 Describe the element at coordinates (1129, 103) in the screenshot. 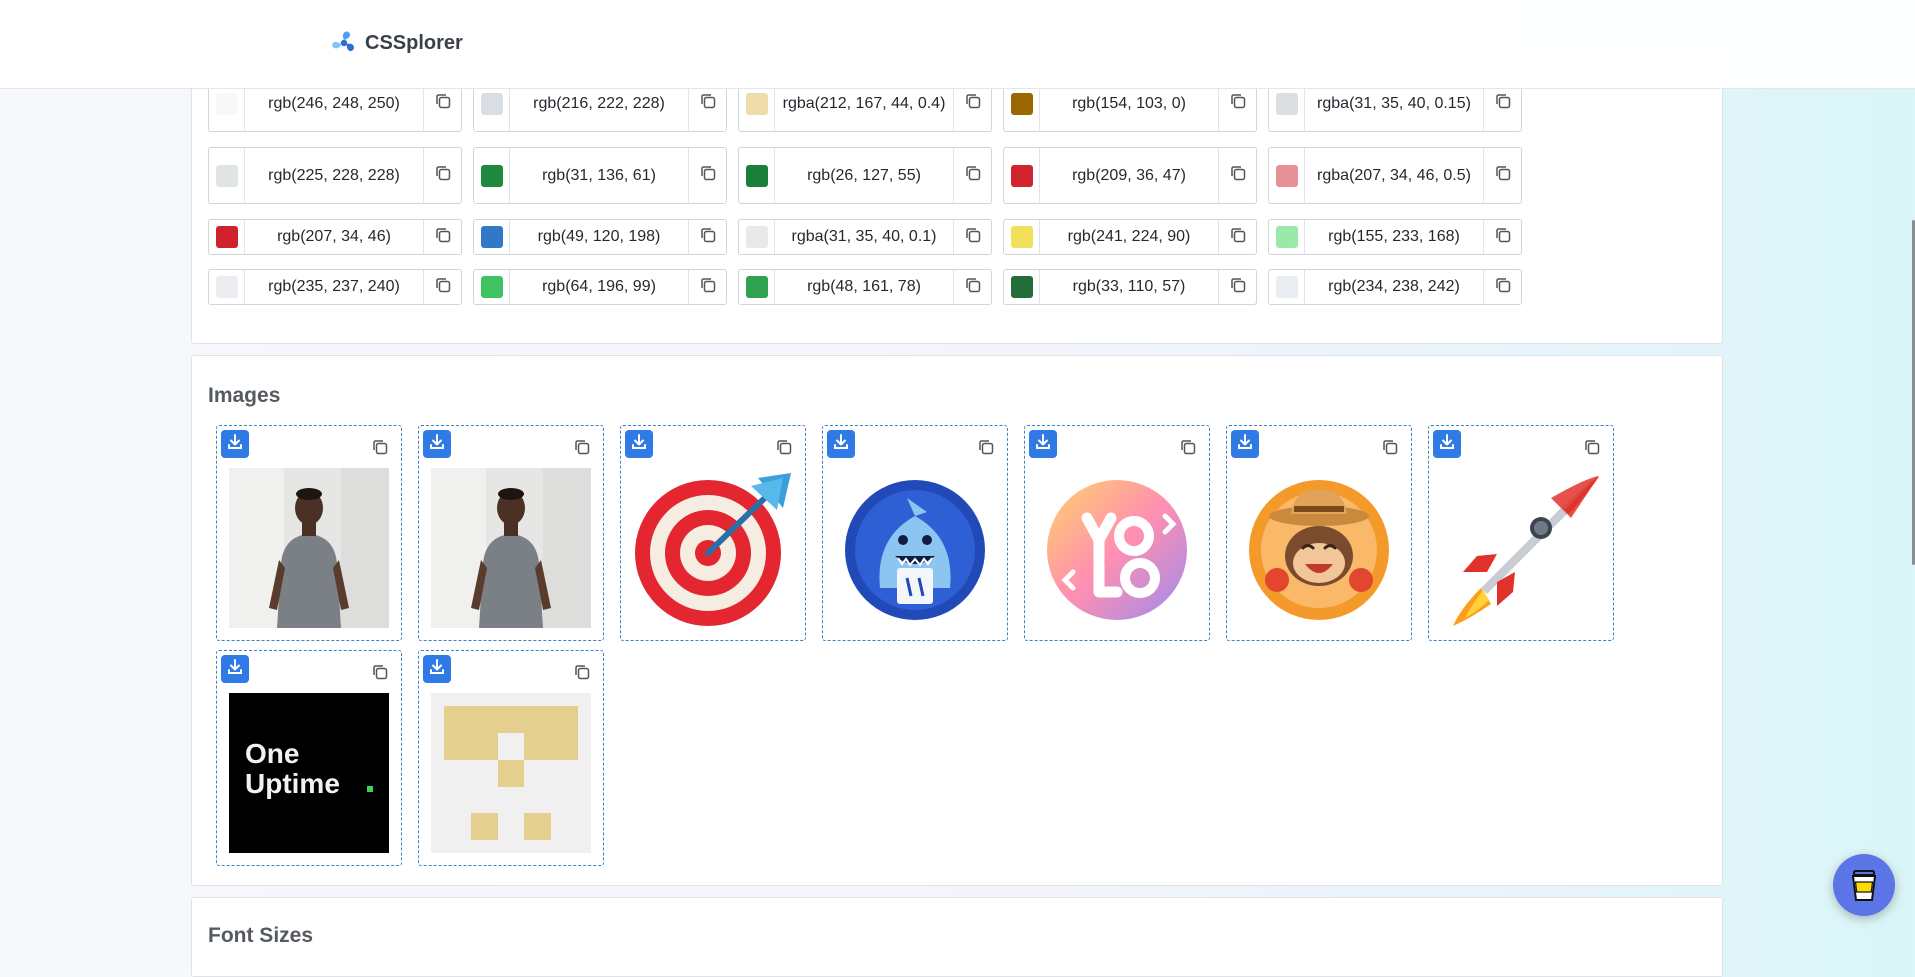

I see `color-value: rgb(154, 103, 0)` at that location.